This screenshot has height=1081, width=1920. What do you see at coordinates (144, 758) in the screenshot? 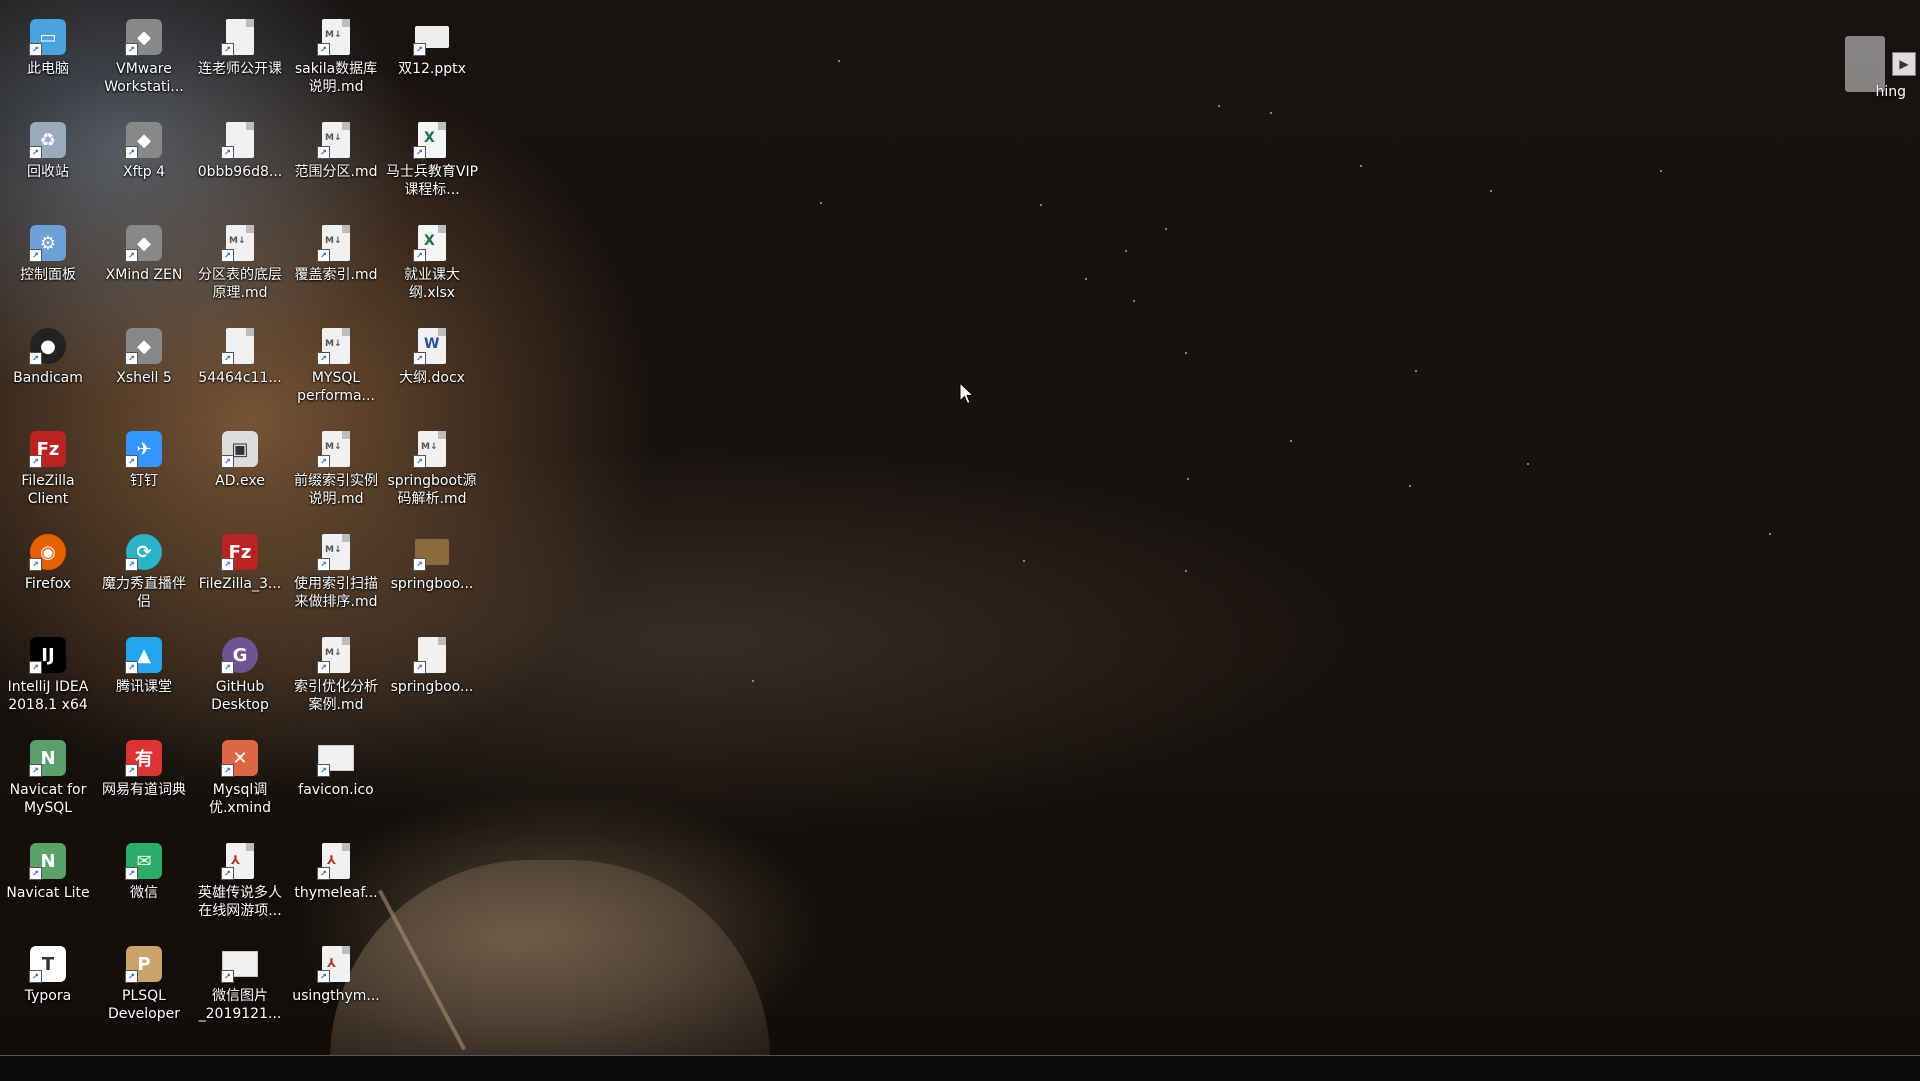
I see `youdao-icon: 有 ↗` at bounding box center [144, 758].